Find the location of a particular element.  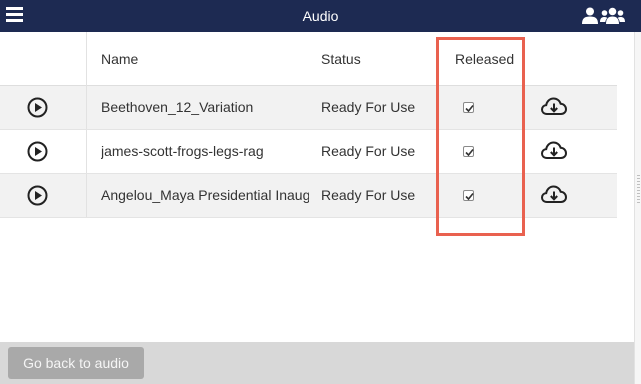

scroll-track is located at coordinates (637, 208).